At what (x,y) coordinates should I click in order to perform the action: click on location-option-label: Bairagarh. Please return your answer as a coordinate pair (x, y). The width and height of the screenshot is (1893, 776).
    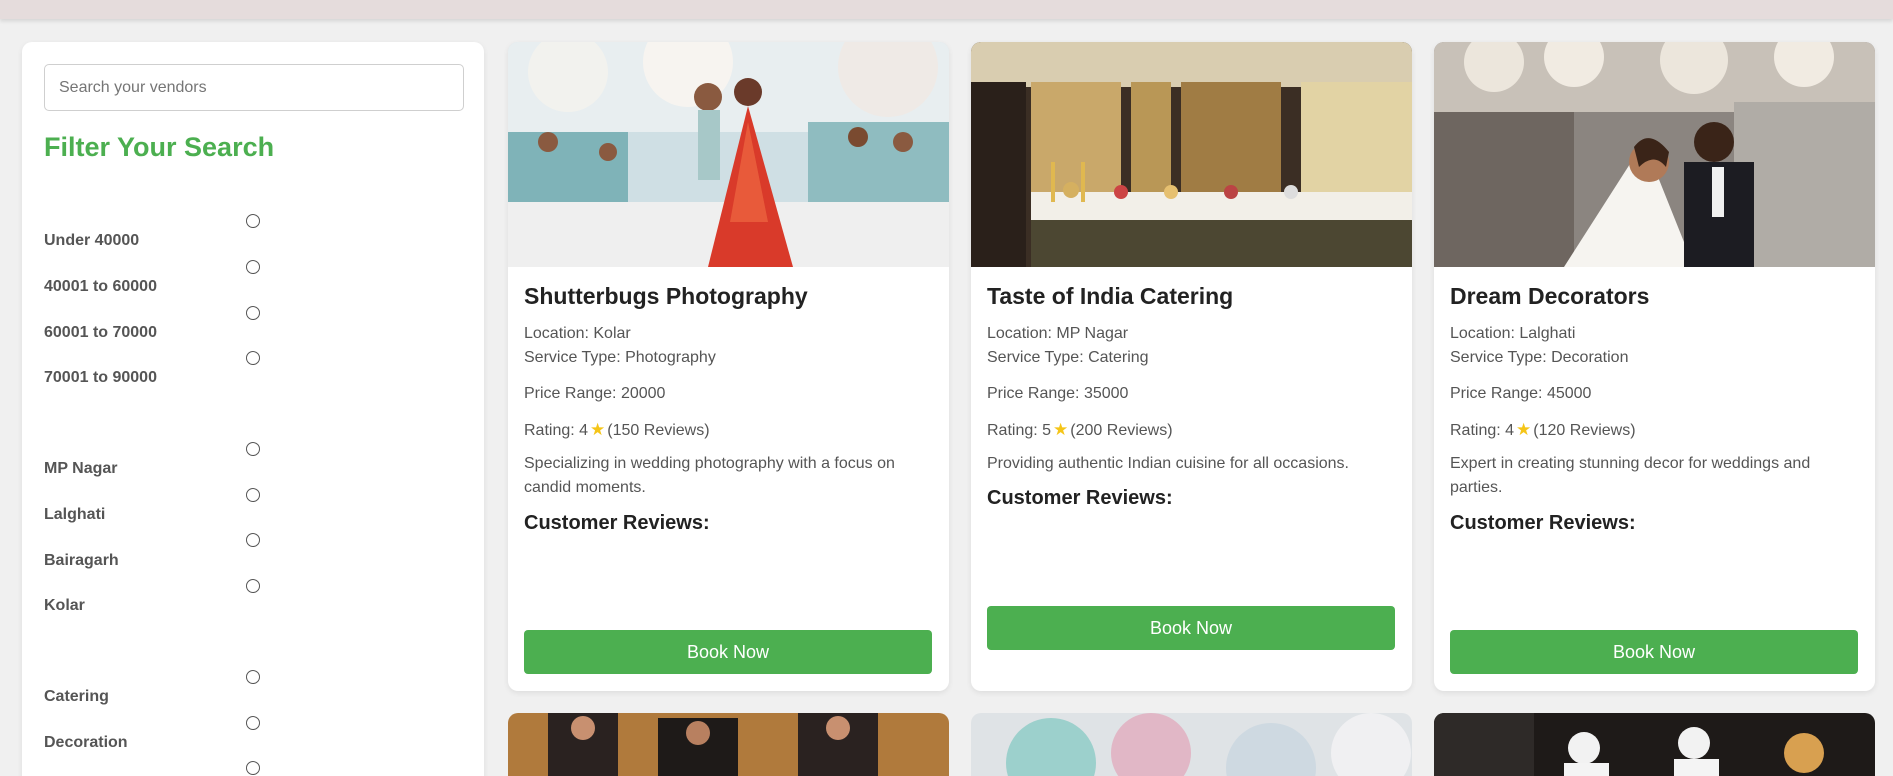
    Looking at the image, I should click on (81, 560).